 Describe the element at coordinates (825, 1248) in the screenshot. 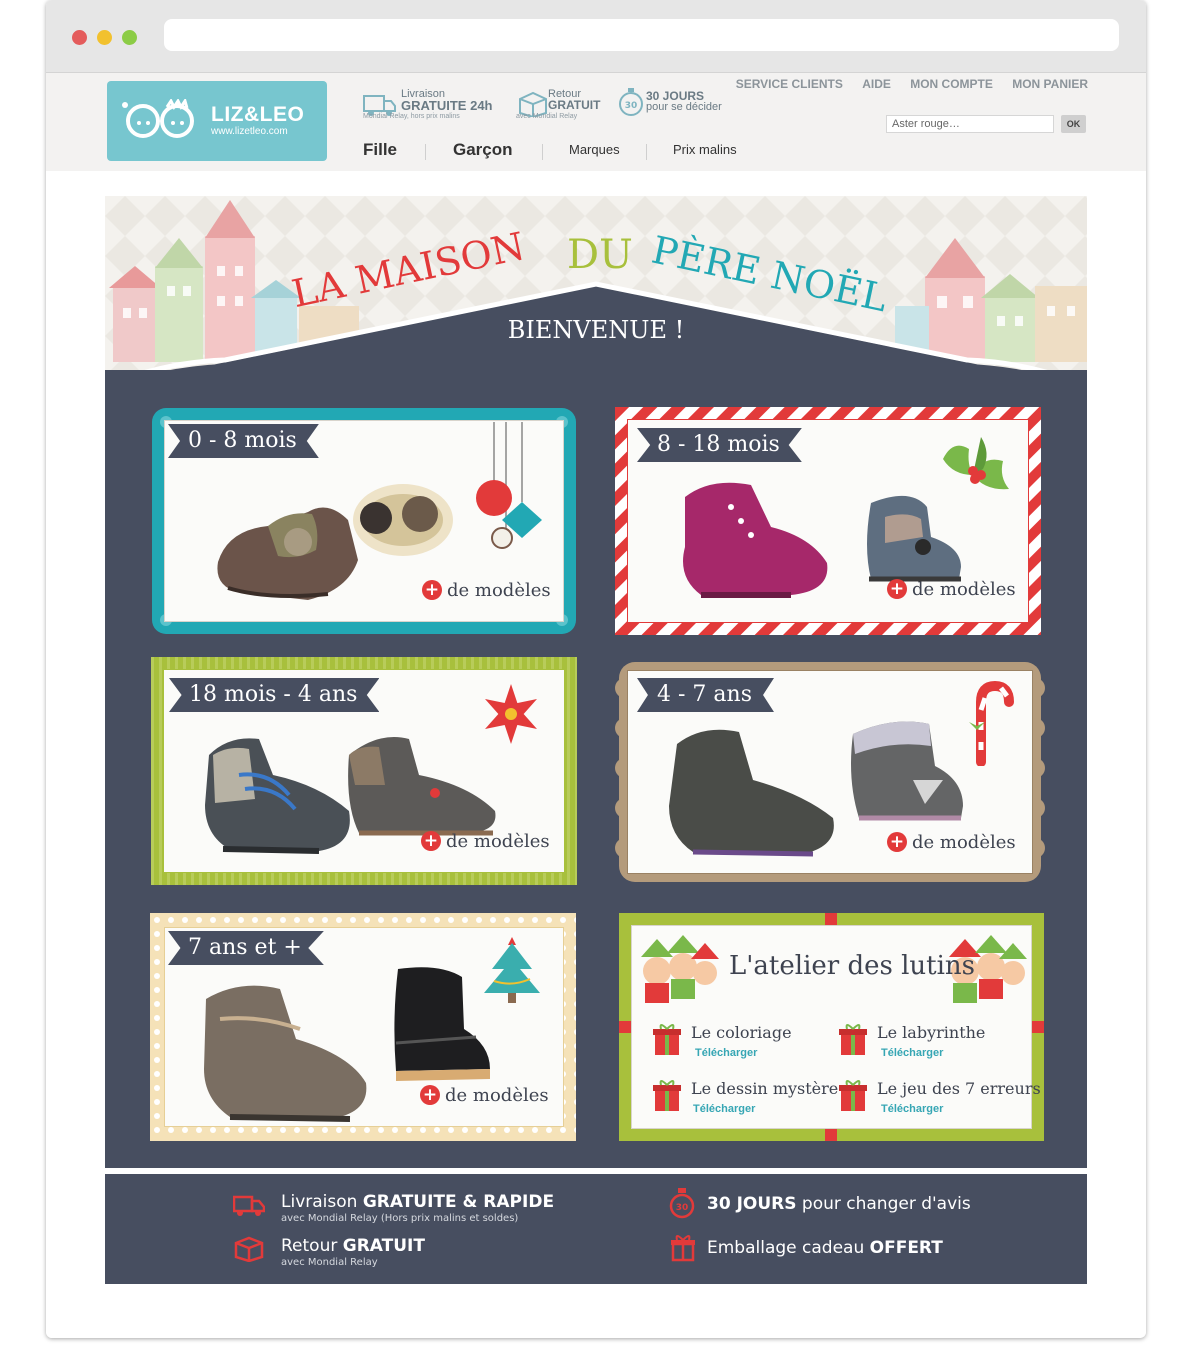

I see `footer-gift-wrap: Emballage cadeau OFFERT` at that location.